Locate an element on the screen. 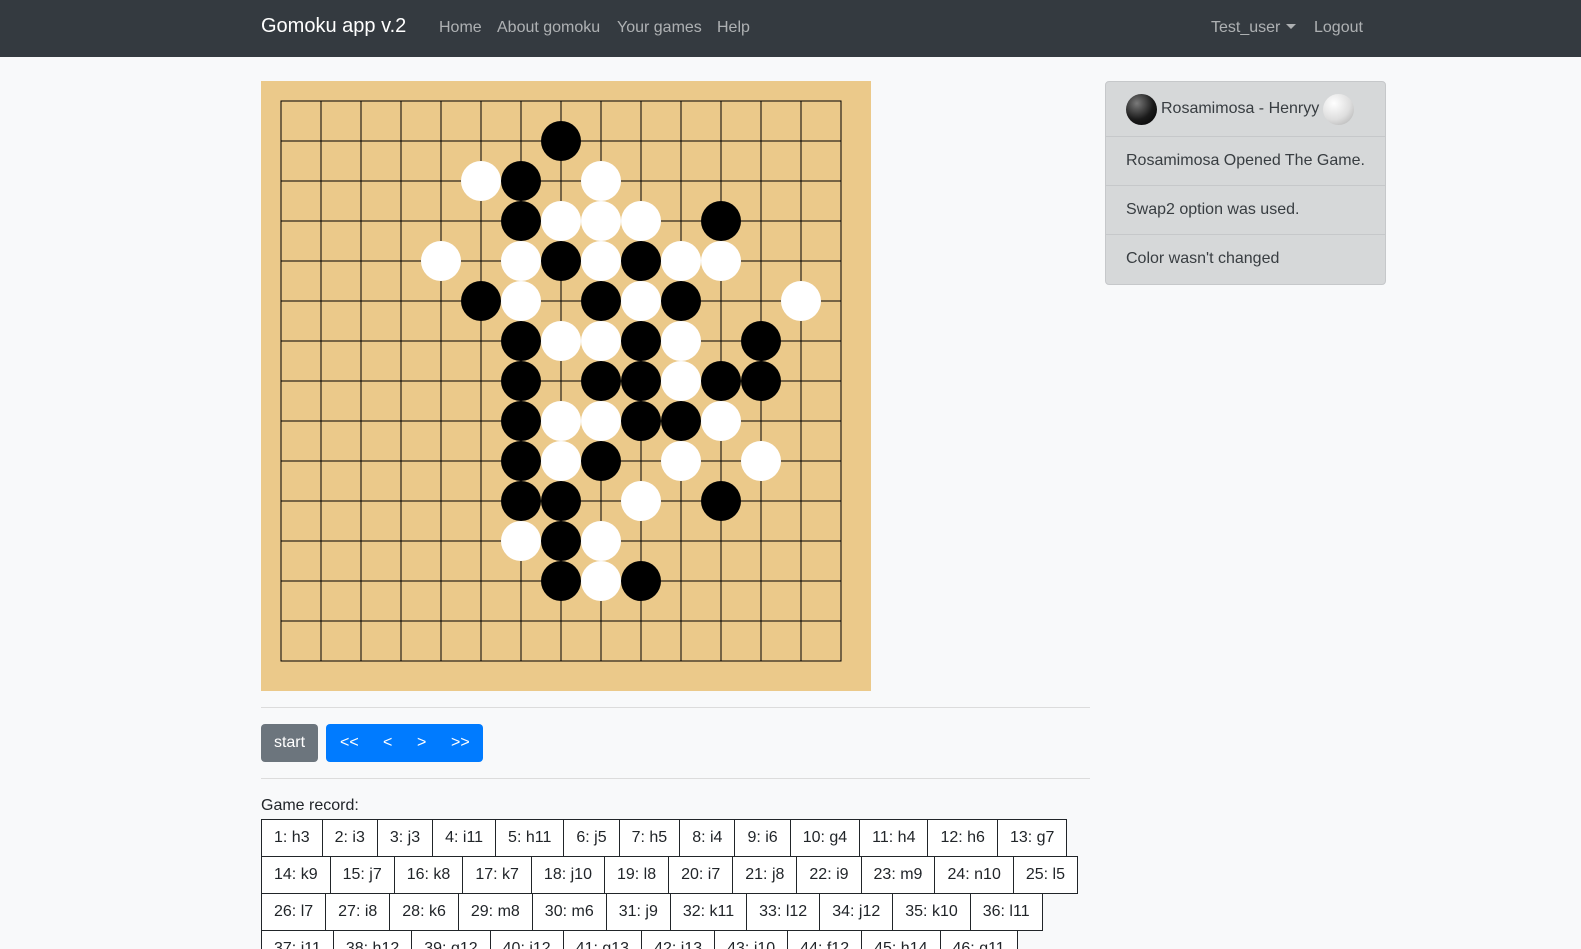 Image resolution: width=1581 pixels, height=949 pixels. nav-about-gomoku: About gomoku is located at coordinates (548, 28).